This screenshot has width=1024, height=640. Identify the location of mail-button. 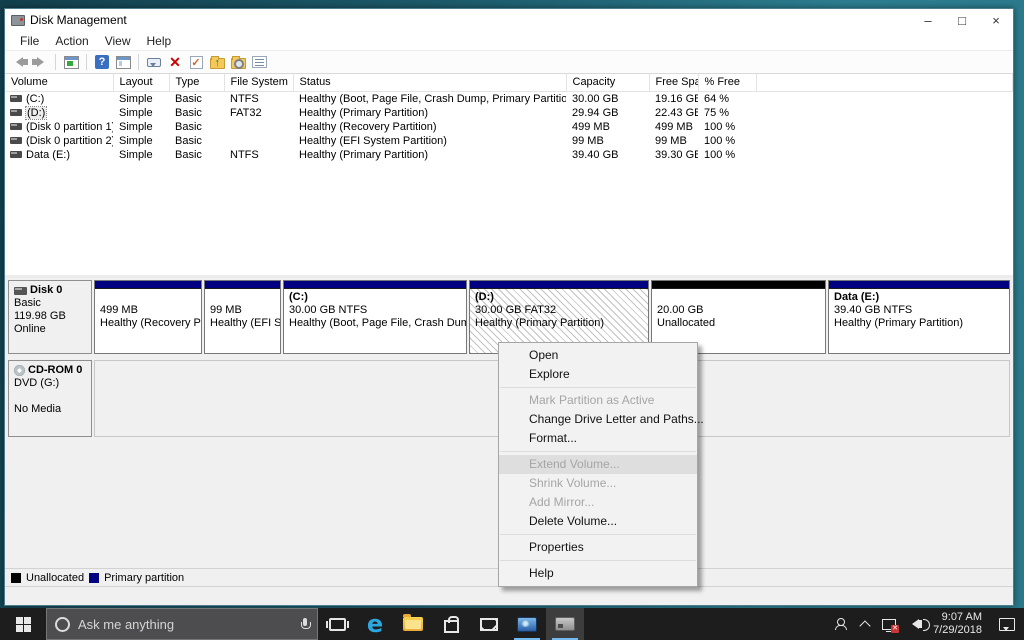
(489, 624).